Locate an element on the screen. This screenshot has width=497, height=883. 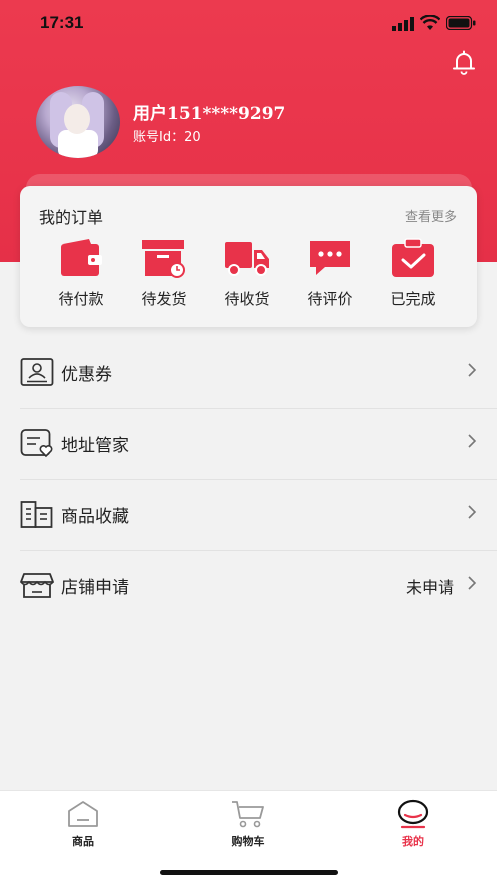
menu-item-label: 店铺申请 is located at coordinates (95, 588).